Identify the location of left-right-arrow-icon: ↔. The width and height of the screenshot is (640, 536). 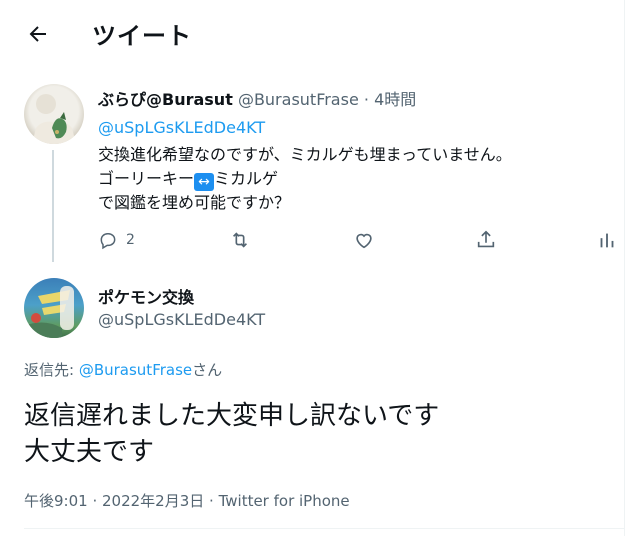
(204, 182).